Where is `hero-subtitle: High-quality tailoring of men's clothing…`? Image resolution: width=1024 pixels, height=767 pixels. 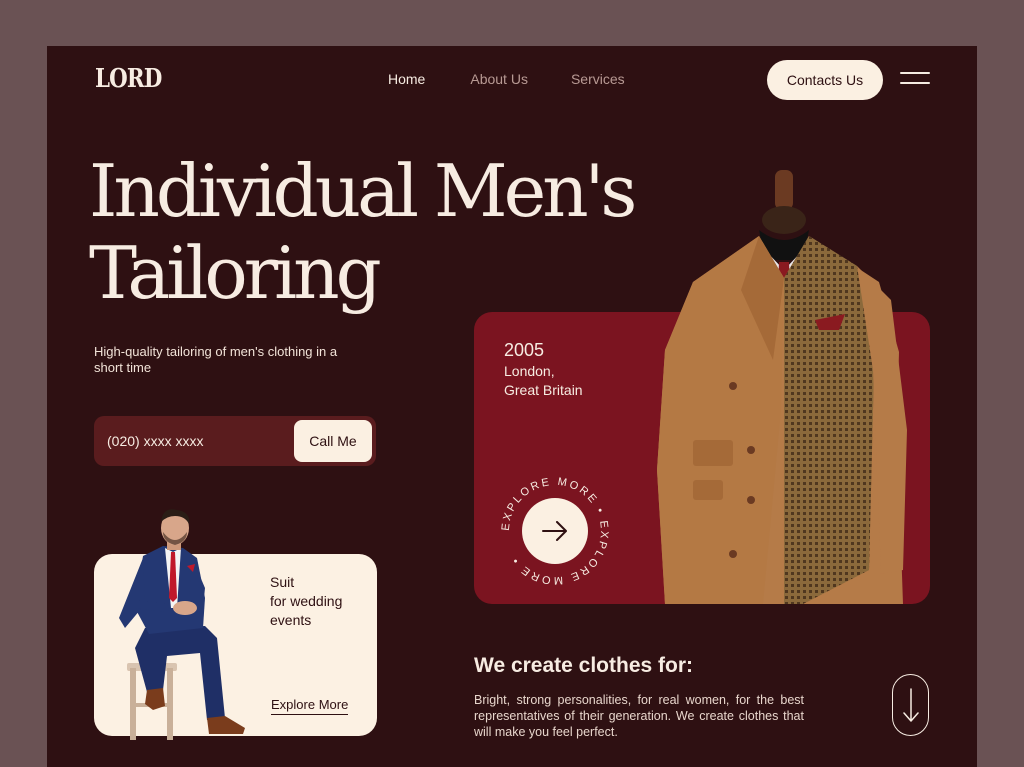 hero-subtitle: High-quality tailoring of men's clothing… is located at coordinates (216, 359).